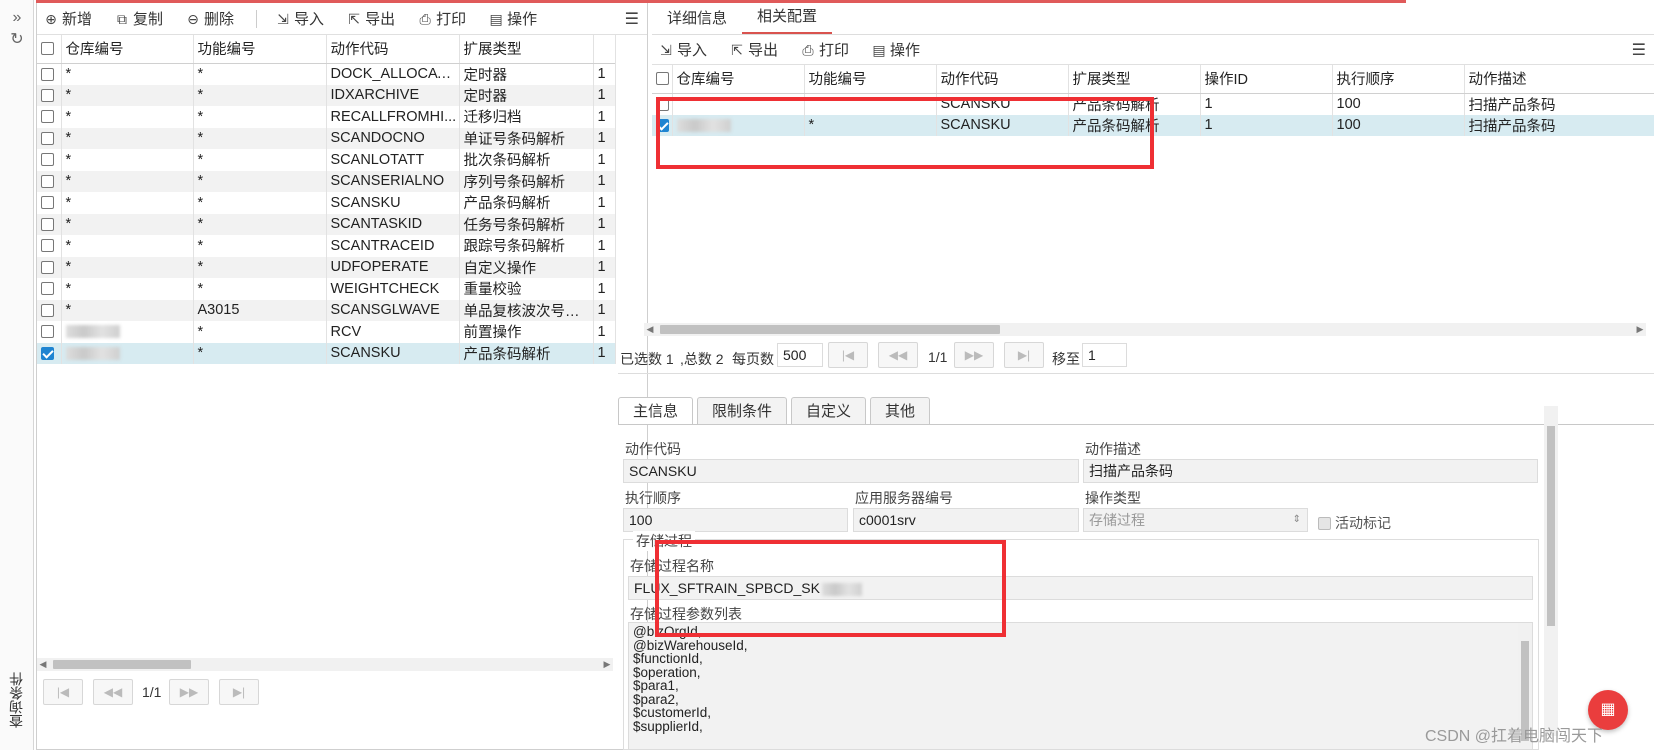  I want to click on minus-circle-button: ⊖ 删除, so click(209, 18).